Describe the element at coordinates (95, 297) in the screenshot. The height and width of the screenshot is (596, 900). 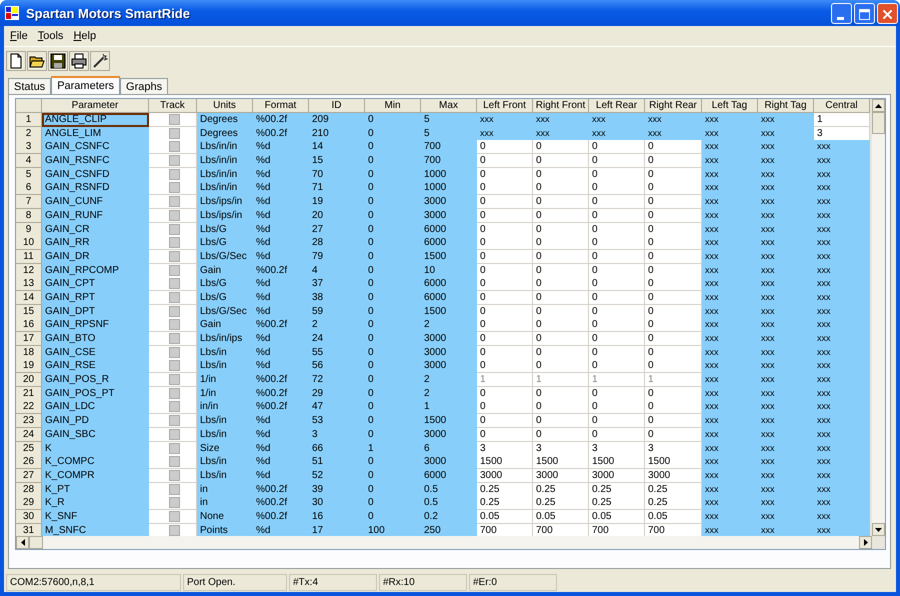
I see `table-cell: GAIN_RPT` at that location.